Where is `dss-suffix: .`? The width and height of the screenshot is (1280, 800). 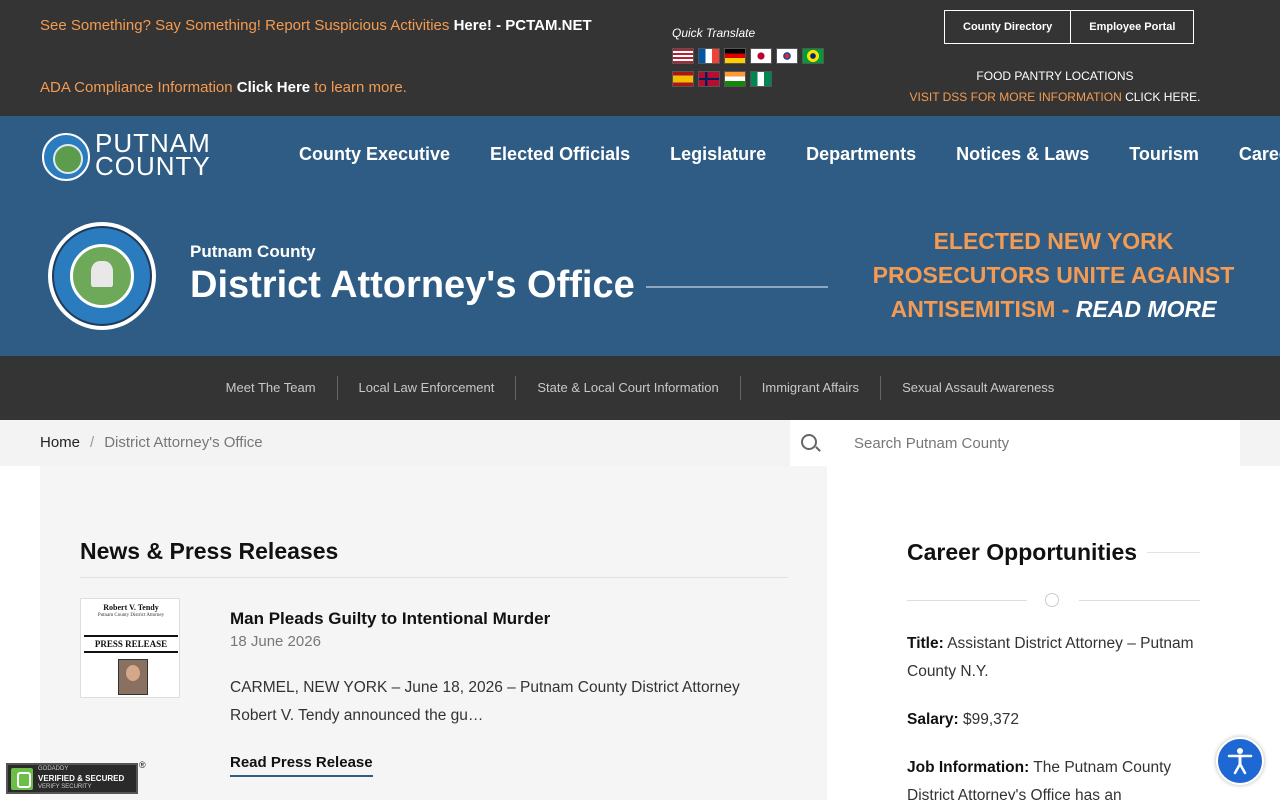
dss-suffix: . is located at coordinates (1199, 97).